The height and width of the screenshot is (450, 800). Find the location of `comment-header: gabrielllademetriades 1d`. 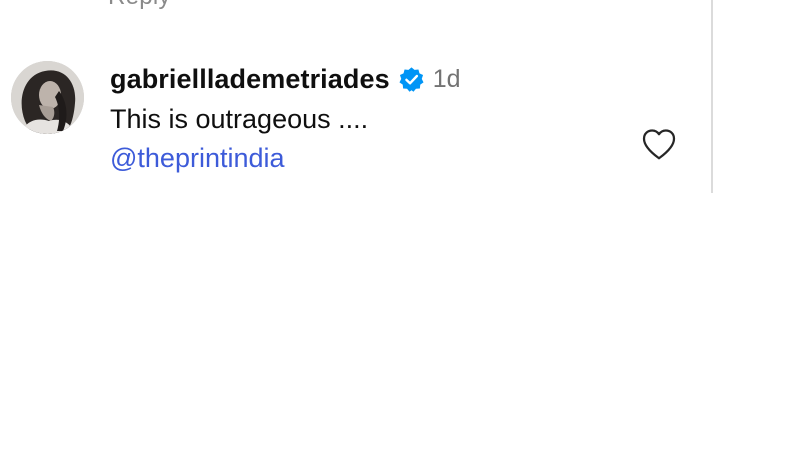

comment-header: gabrielllademetriades 1d is located at coordinates (285, 79).